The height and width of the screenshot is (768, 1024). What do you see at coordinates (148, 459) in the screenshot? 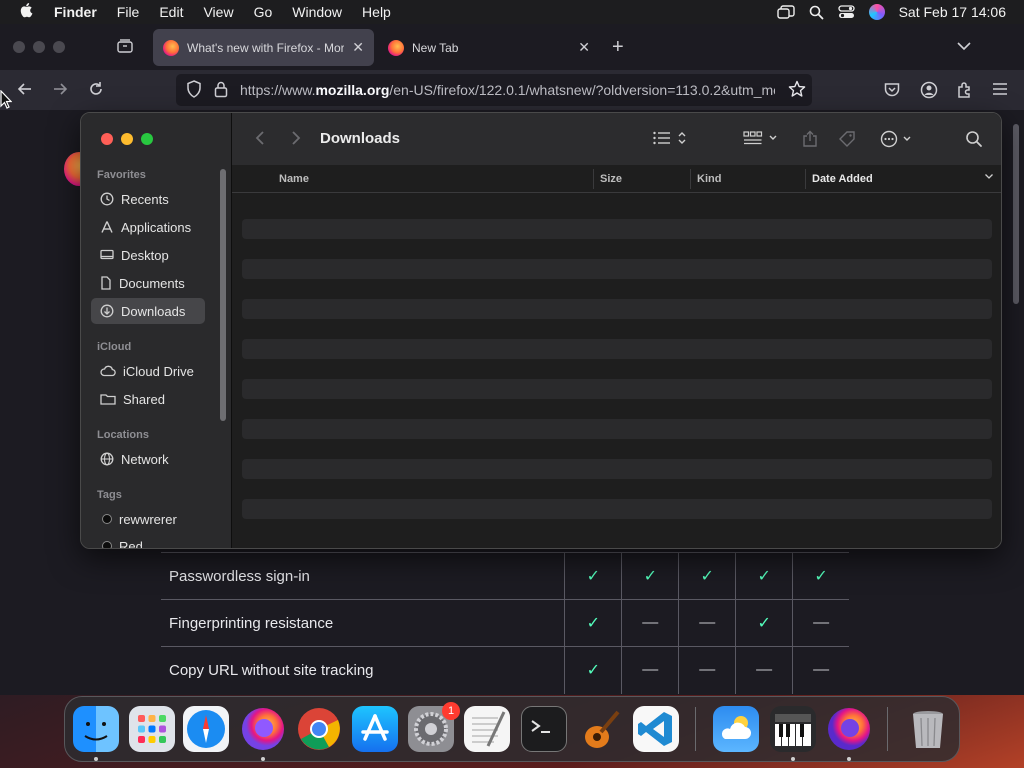
I see `sidebar-item-network: Network` at bounding box center [148, 459].